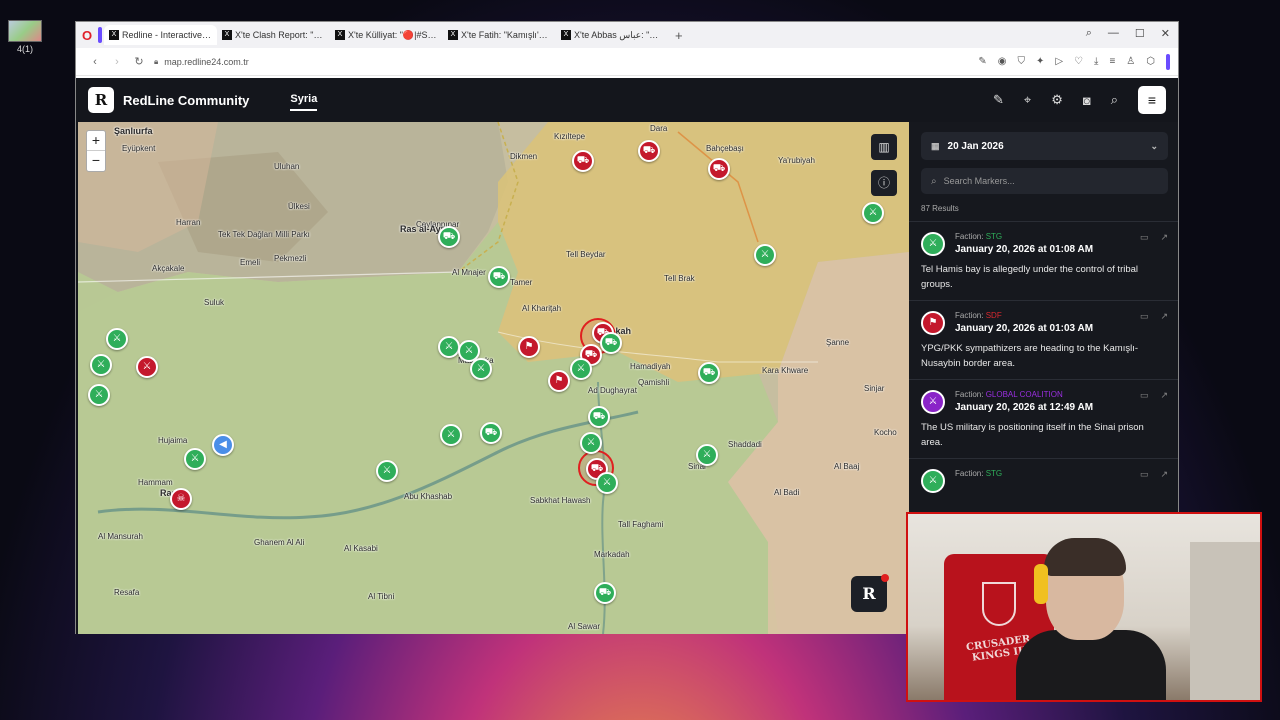 The width and height of the screenshot is (1280, 720). I want to click on desktop-shortcut: 4(1), so click(25, 37).